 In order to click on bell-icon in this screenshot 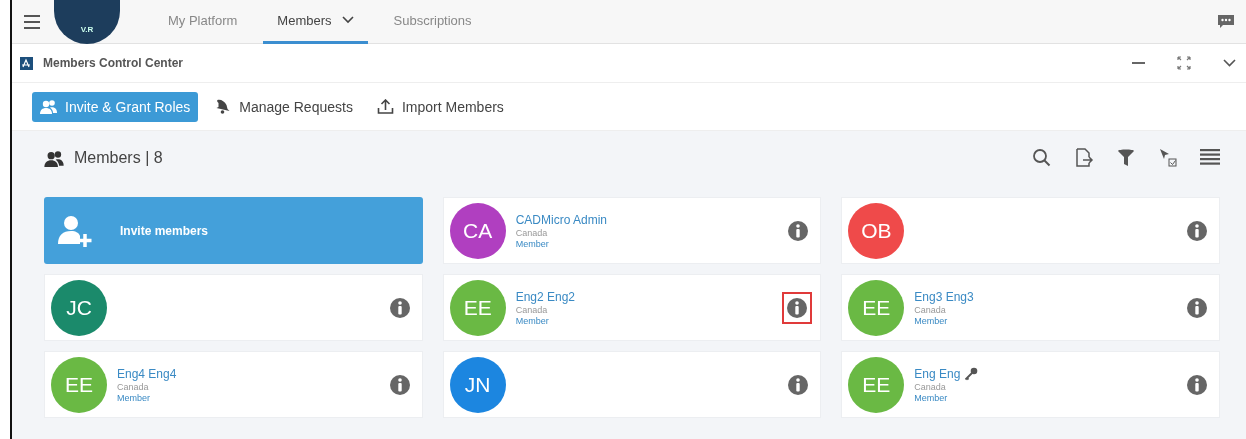, I will do `click(223, 106)`.